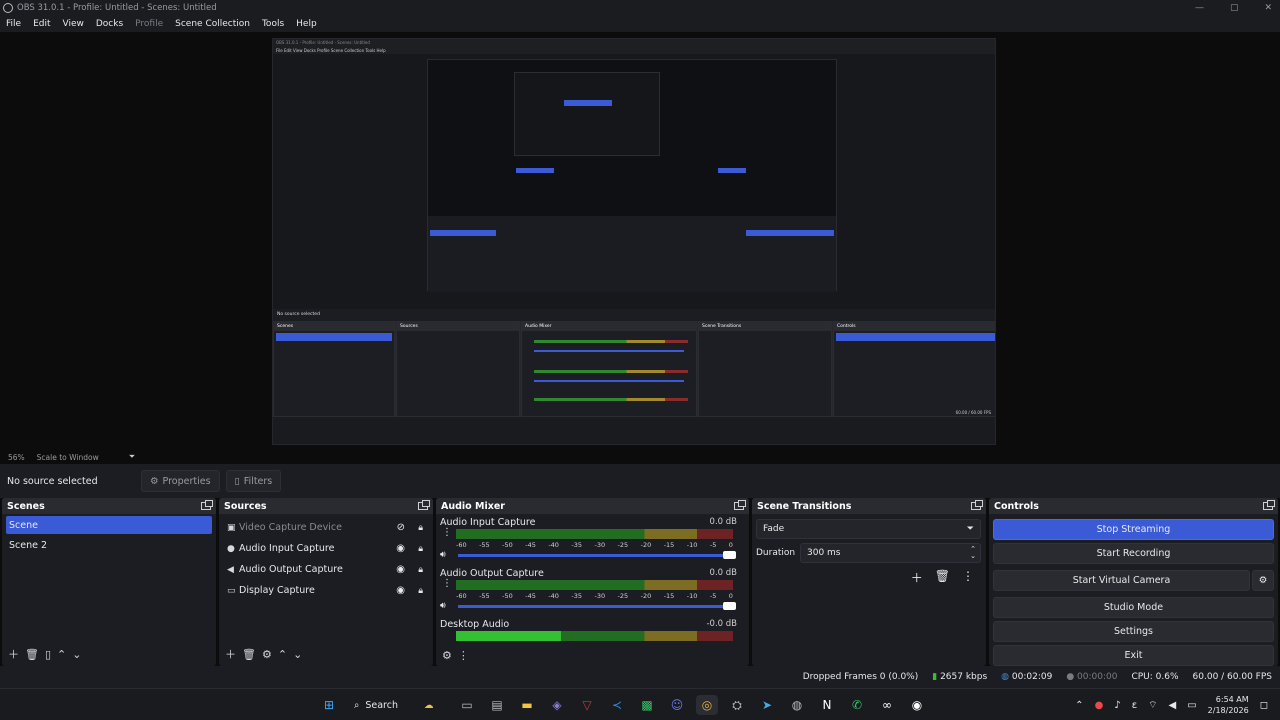 The image size is (1280, 720). Describe the element at coordinates (306, 24) in the screenshot. I see `menu-help: Help` at that location.